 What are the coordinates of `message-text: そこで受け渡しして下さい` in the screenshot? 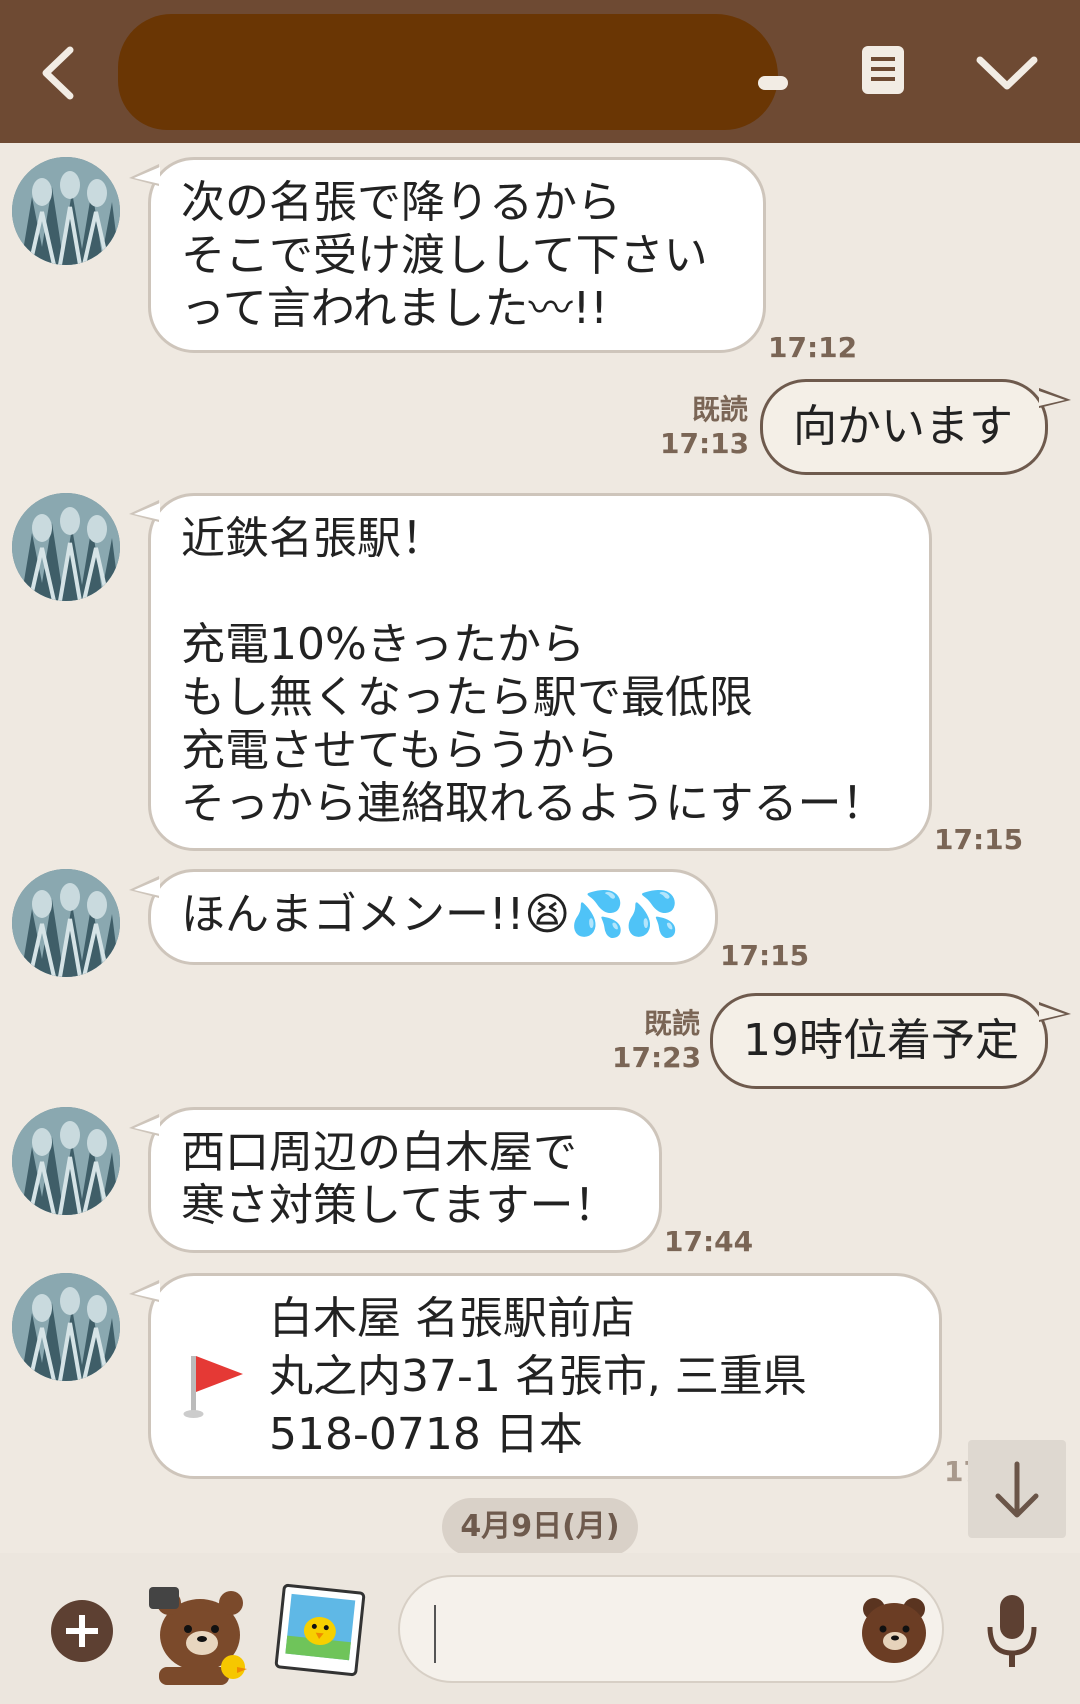 It's located at (444, 255).